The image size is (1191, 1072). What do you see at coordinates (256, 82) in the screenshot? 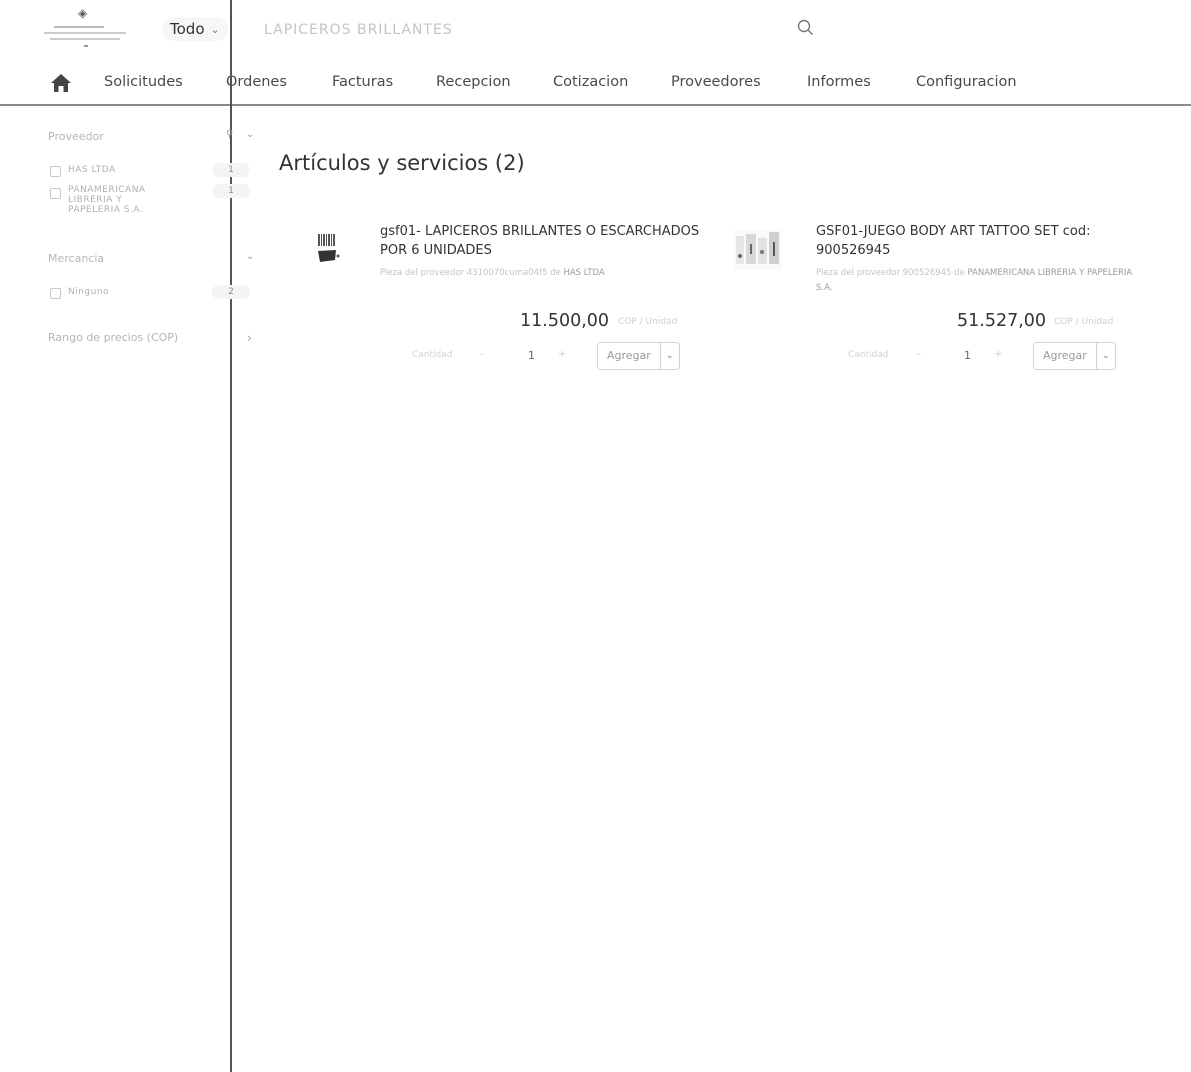
I see `nav-item-ordenes: Ordenes` at bounding box center [256, 82].